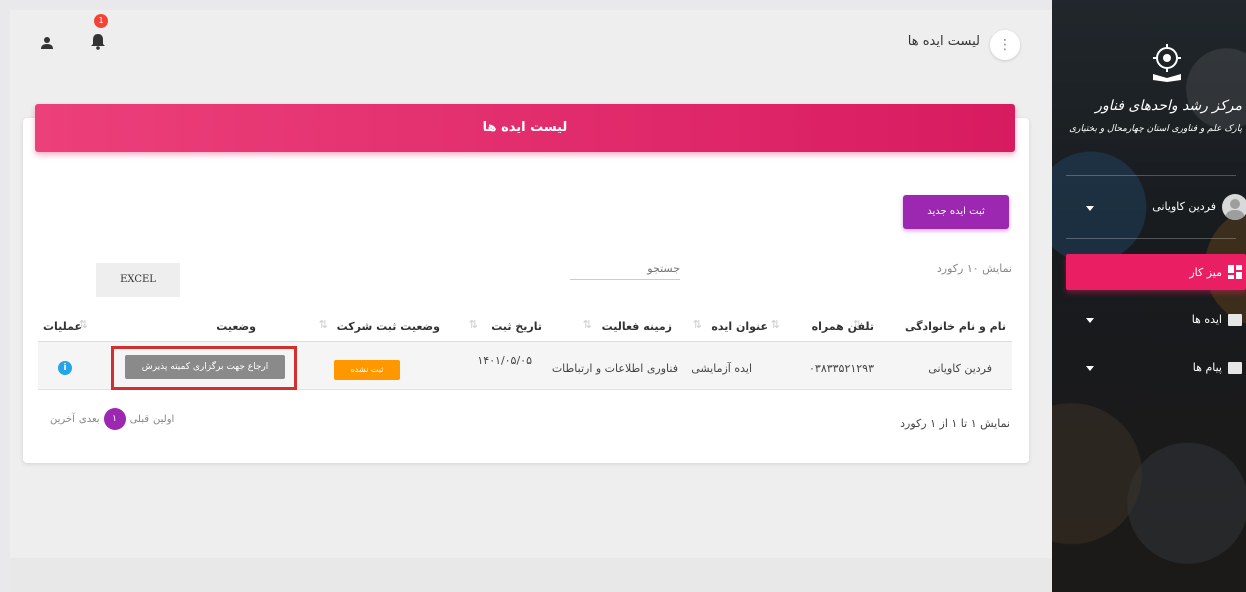  What do you see at coordinates (525, 128) in the screenshot?
I see `card-header: لیست ایده ها` at bounding box center [525, 128].